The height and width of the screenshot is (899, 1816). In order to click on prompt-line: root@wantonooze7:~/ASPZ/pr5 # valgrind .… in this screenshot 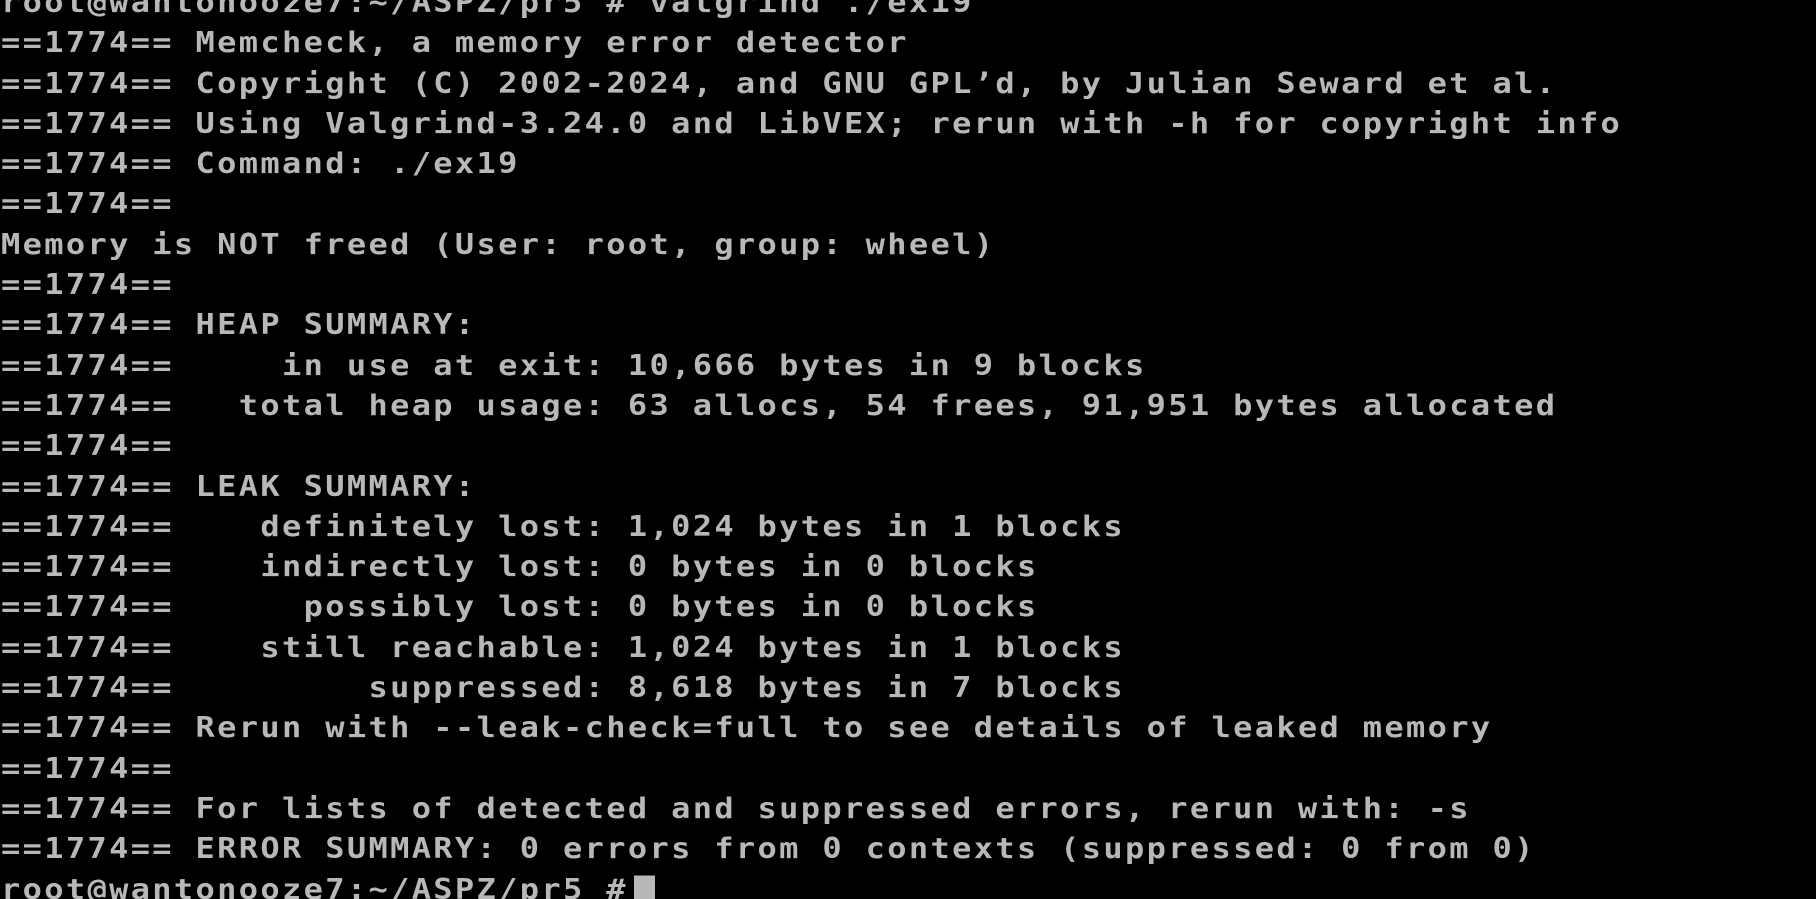, I will do `click(487, 10)`.